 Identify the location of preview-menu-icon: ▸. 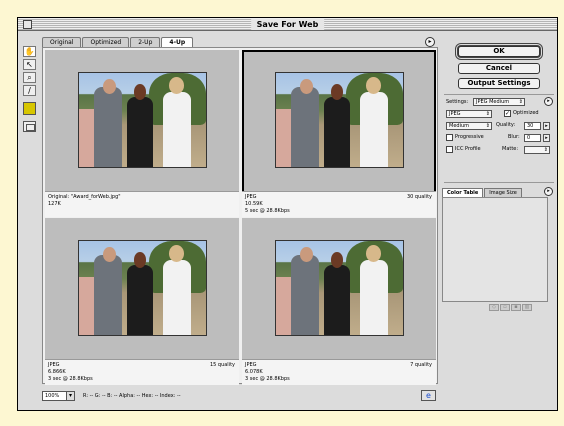
(430, 42).